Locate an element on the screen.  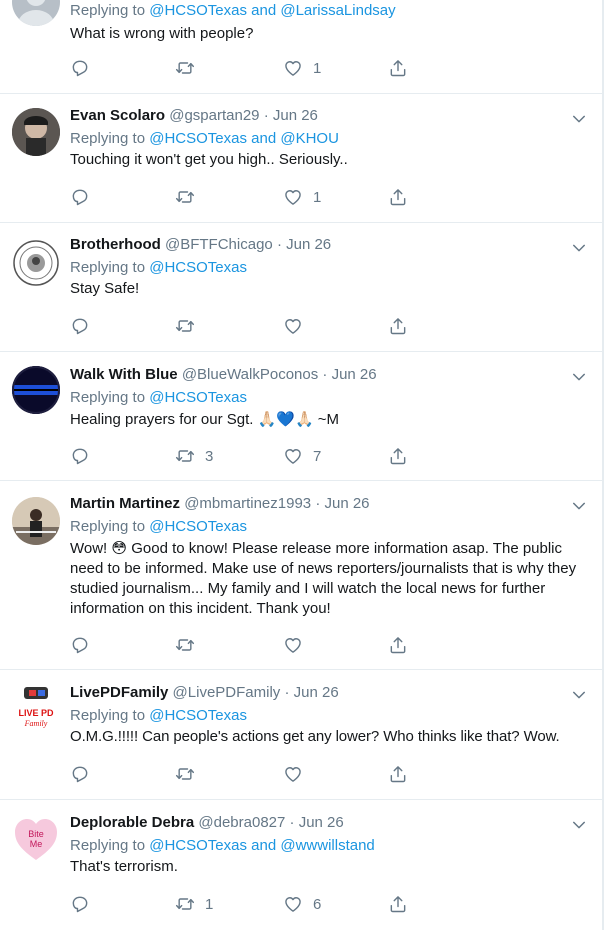
display-name: Walk With Blue is located at coordinates (124, 374).